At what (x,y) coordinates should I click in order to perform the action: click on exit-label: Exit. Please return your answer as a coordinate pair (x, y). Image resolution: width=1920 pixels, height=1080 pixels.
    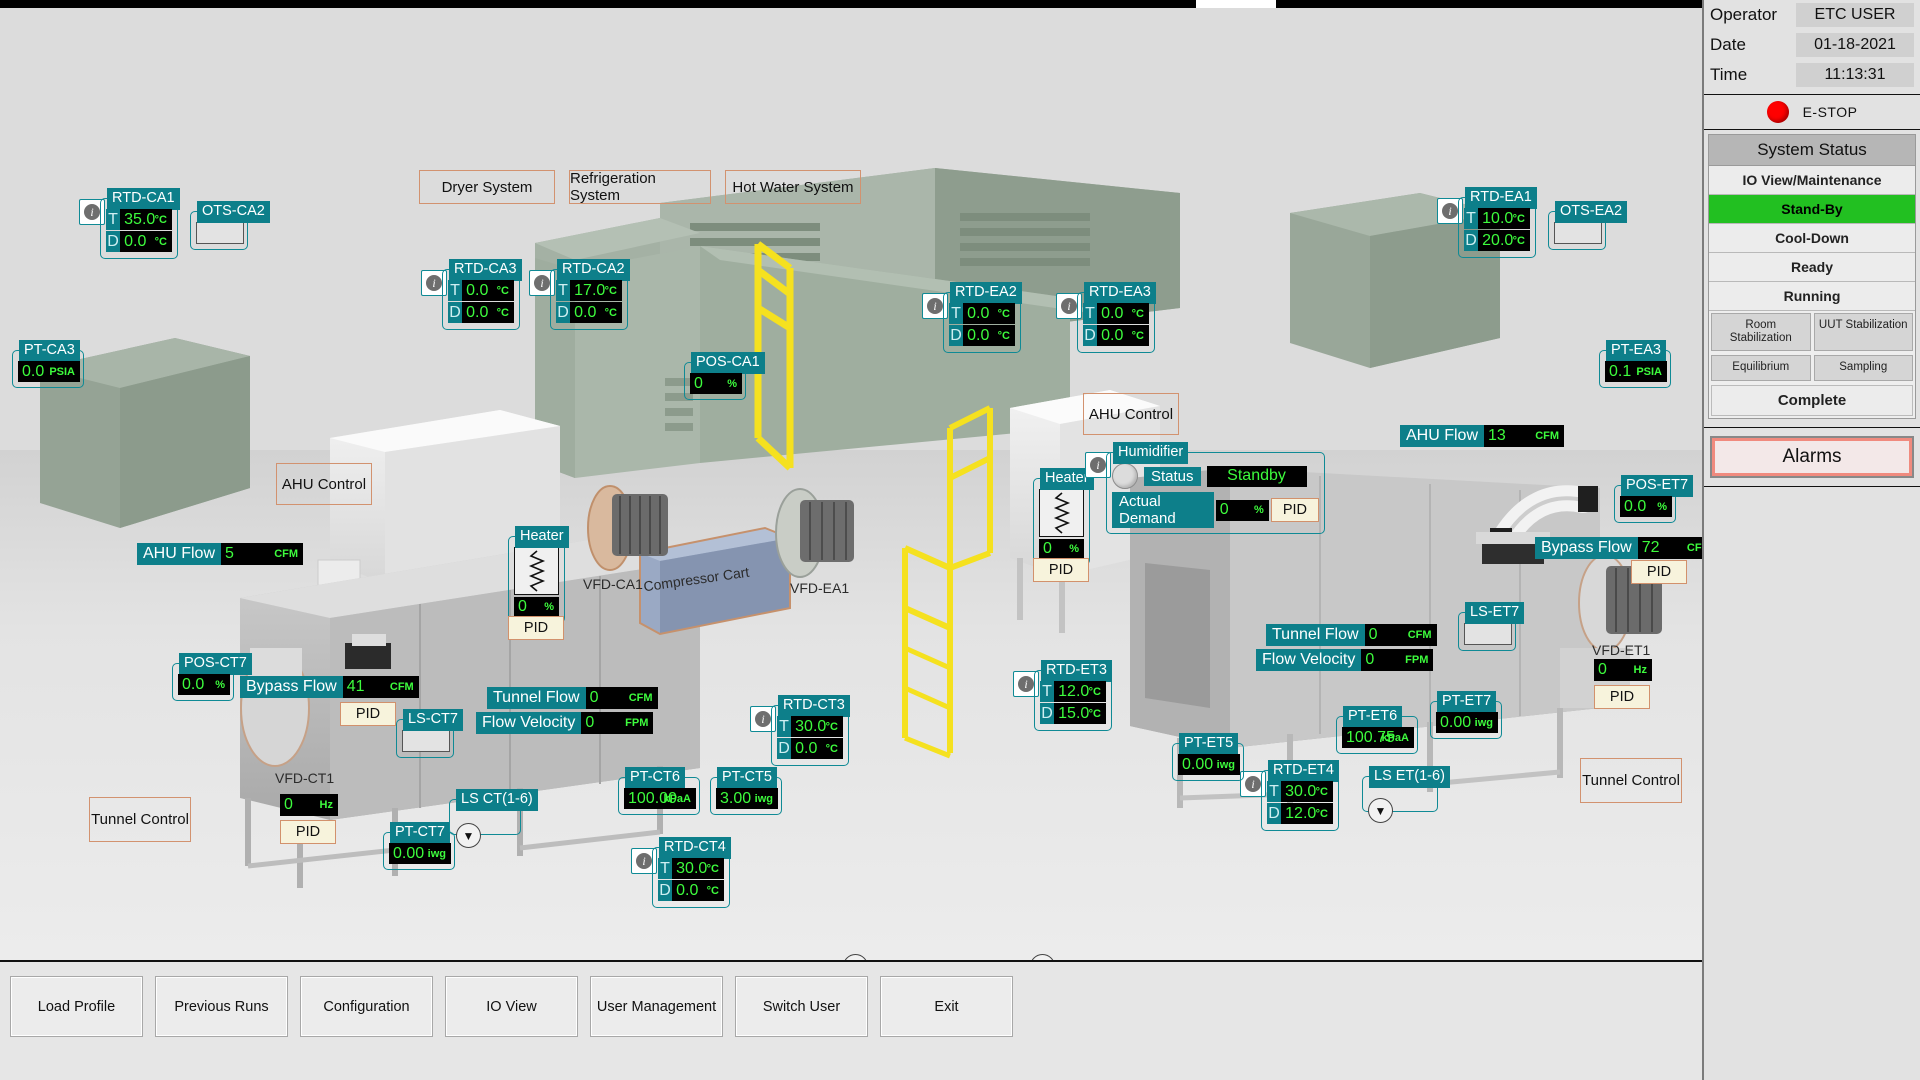
    Looking at the image, I should click on (946, 1006).